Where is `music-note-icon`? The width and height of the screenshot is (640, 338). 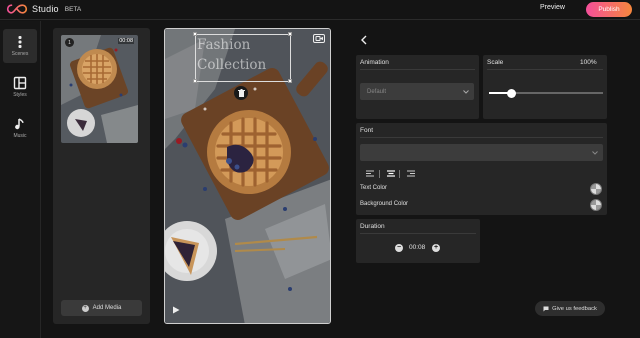
music-note-icon is located at coordinates (19, 124).